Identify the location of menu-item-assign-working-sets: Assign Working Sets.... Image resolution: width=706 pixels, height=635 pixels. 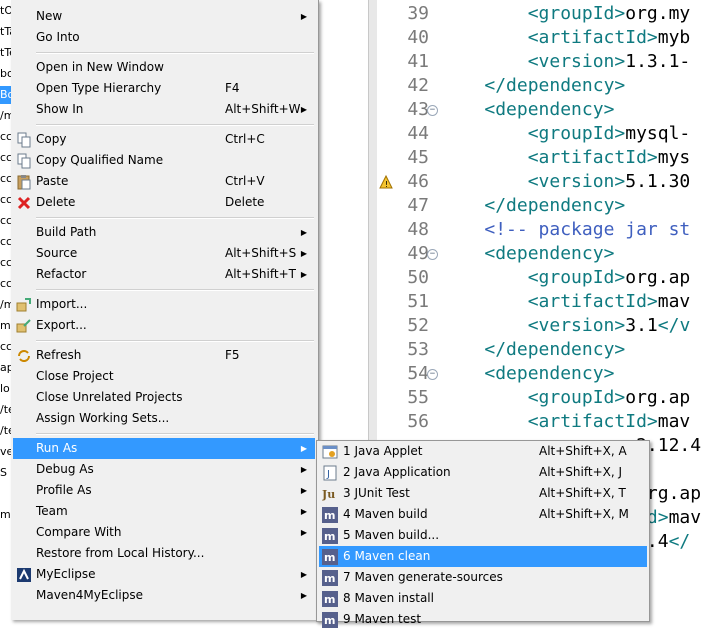
(164, 418).